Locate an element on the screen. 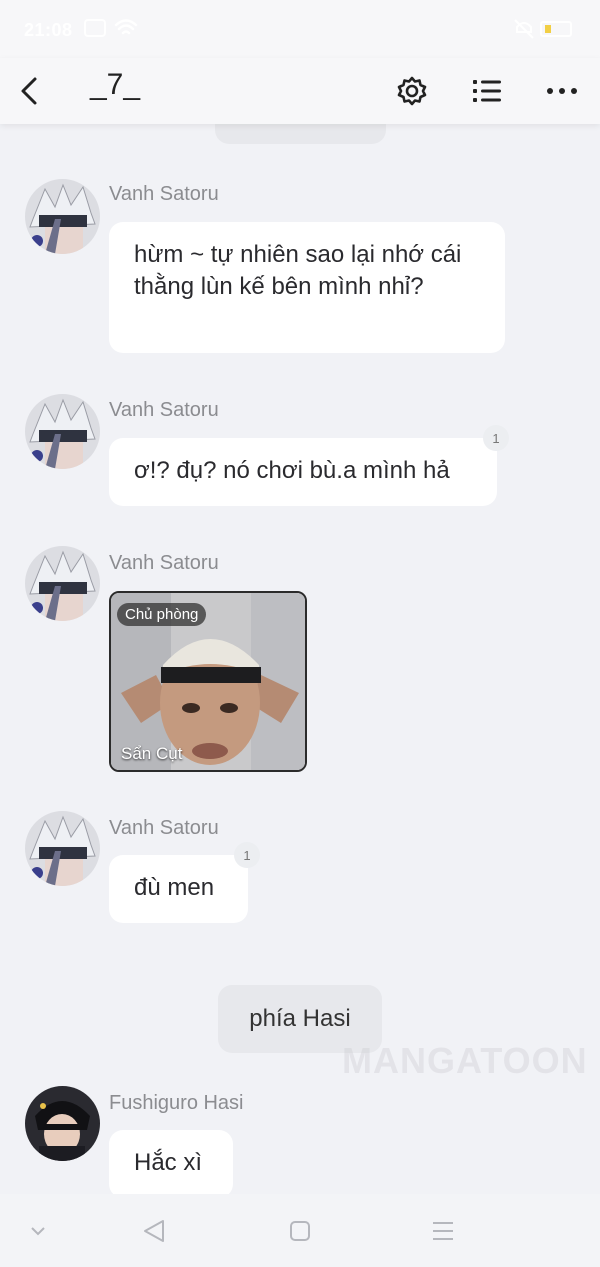 This screenshot has width=600, height=1267. nav-home-icon is located at coordinates (300, 1231).